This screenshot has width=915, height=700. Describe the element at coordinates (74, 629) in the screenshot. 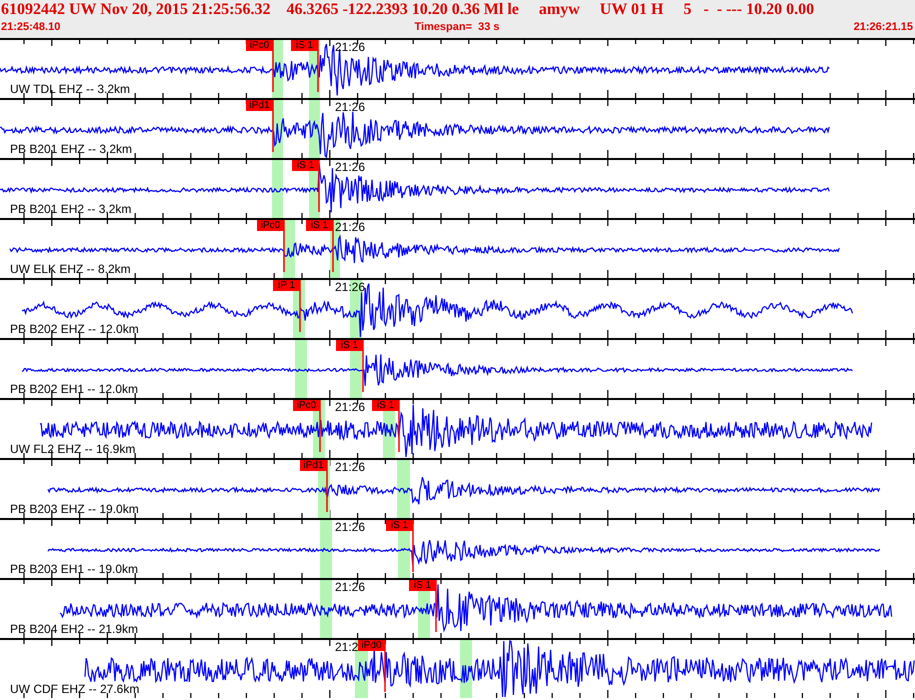

I see `station-label: PB B204 EH2 -- 21.9km` at that location.